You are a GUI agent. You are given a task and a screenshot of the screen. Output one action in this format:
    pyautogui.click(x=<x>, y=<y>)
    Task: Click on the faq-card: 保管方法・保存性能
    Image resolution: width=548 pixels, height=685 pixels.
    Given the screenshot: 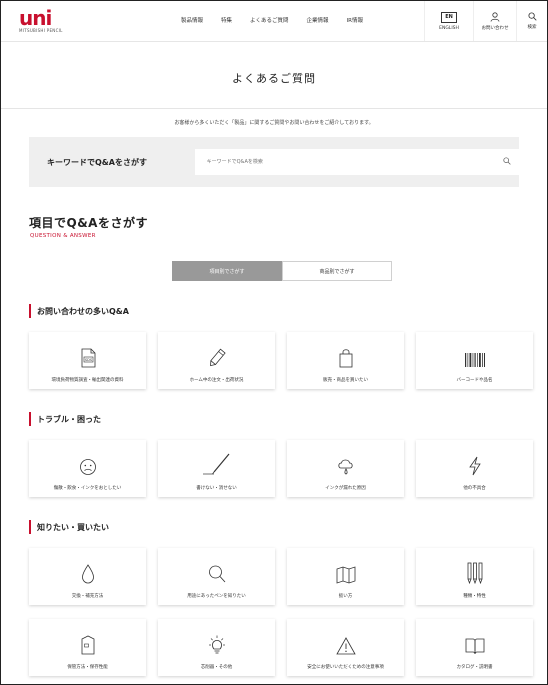 What is the action you would take?
    pyautogui.click(x=87, y=647)
    